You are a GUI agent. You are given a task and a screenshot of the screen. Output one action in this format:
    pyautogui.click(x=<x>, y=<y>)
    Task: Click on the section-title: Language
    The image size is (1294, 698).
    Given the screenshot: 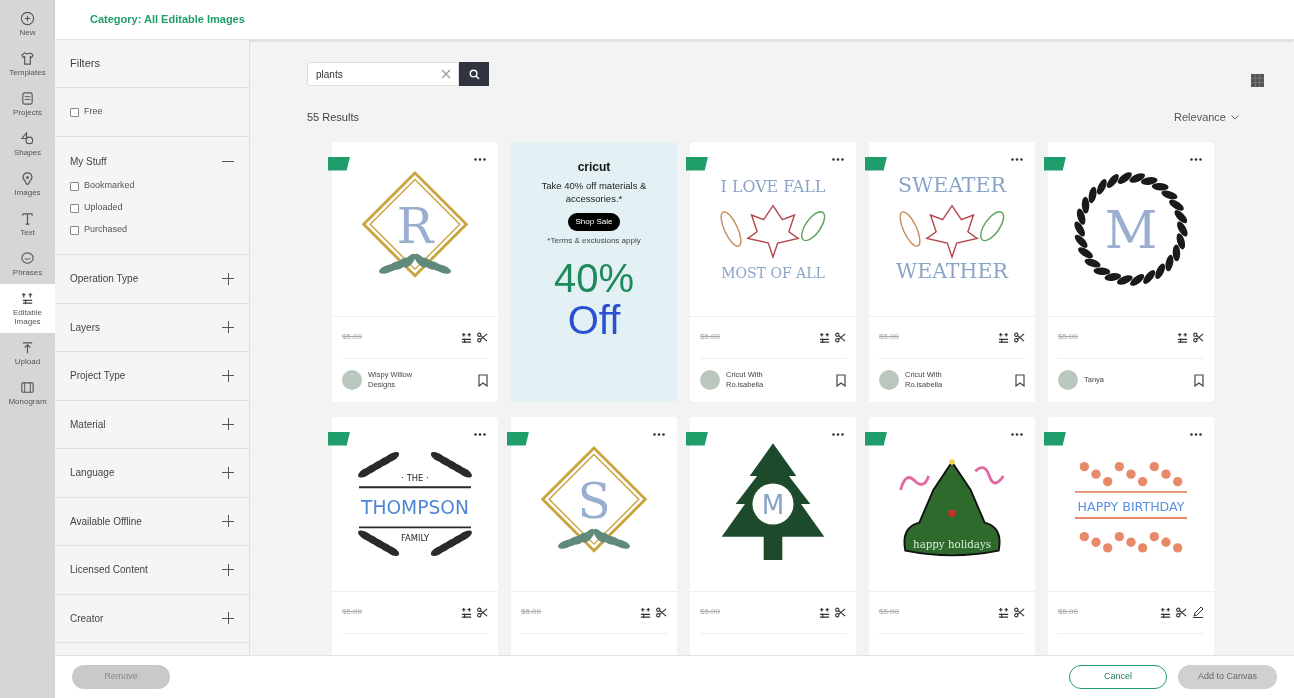 What is the action you would take?
    pyautogui.click(x=92, y=473)
    